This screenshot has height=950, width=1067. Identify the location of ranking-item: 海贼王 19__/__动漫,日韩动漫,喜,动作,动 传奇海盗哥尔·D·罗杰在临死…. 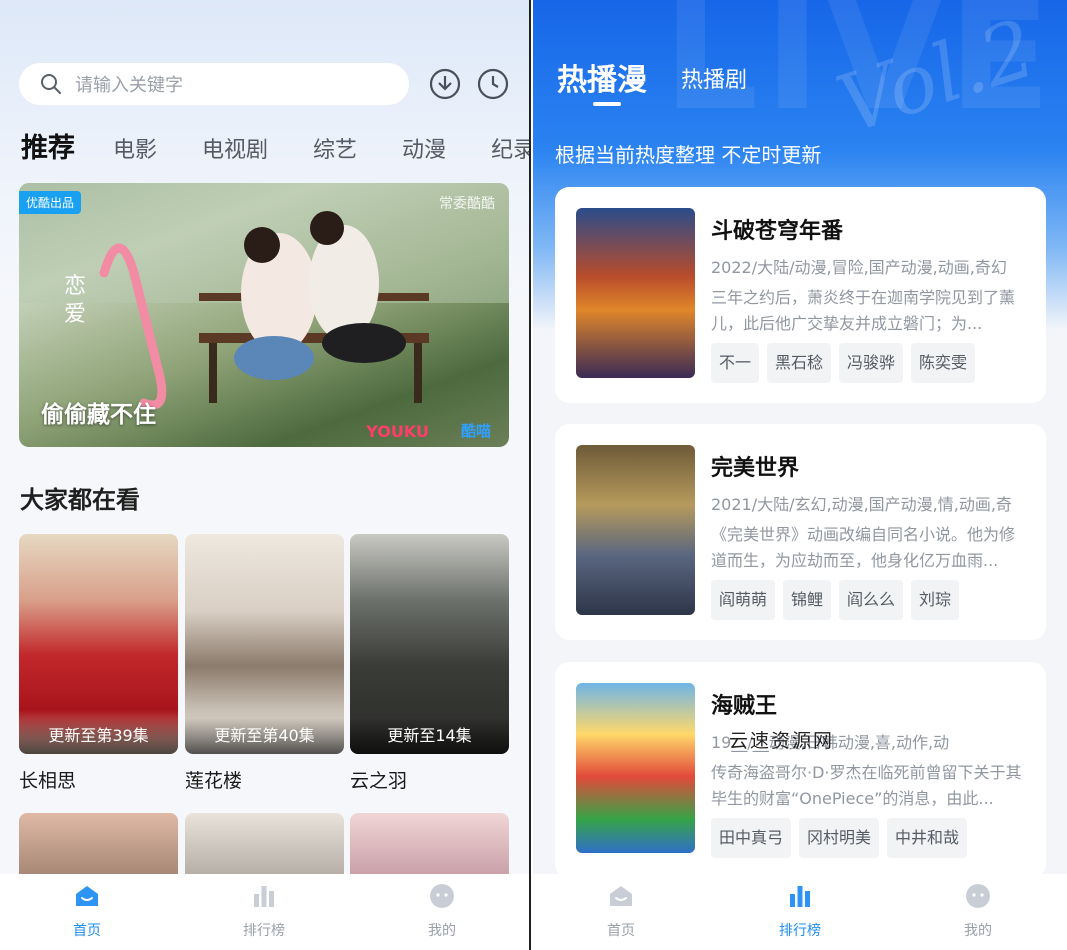
(800, 770).